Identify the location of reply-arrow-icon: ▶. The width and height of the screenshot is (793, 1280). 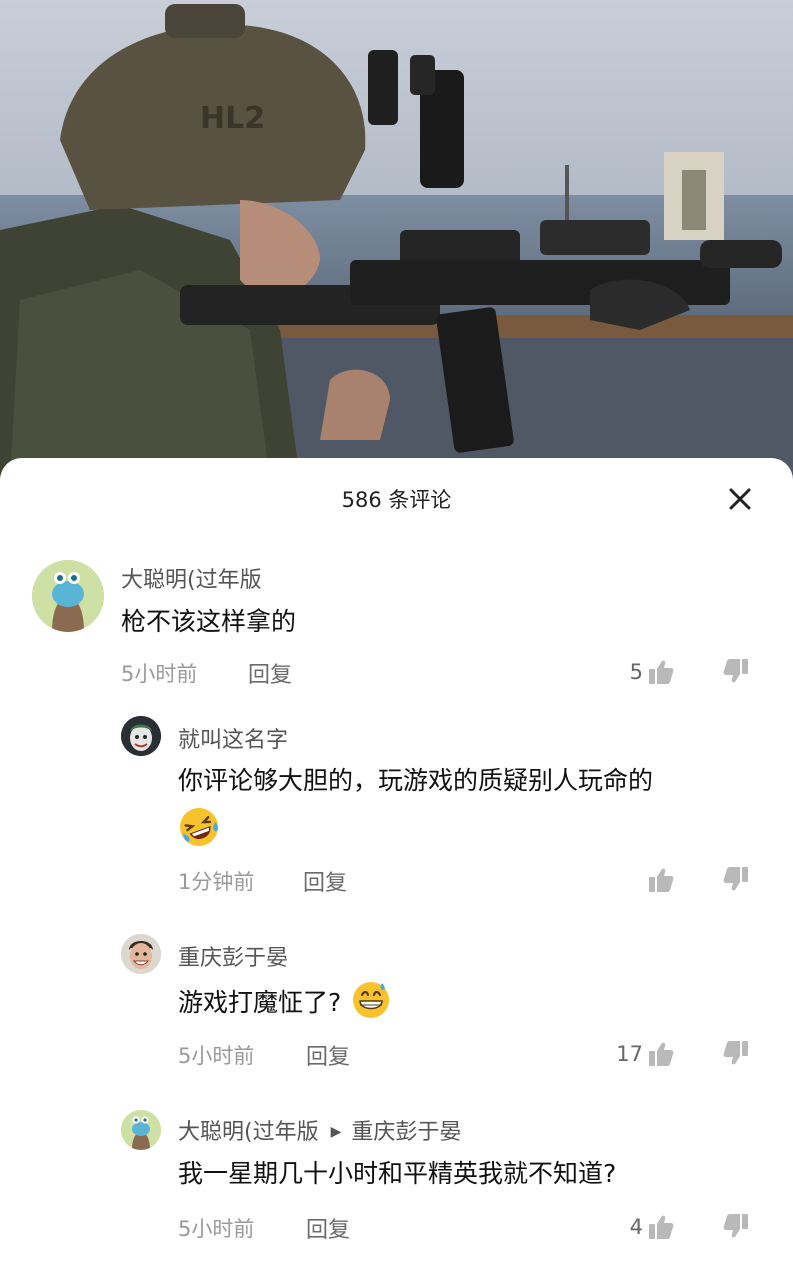
(336, 1132).